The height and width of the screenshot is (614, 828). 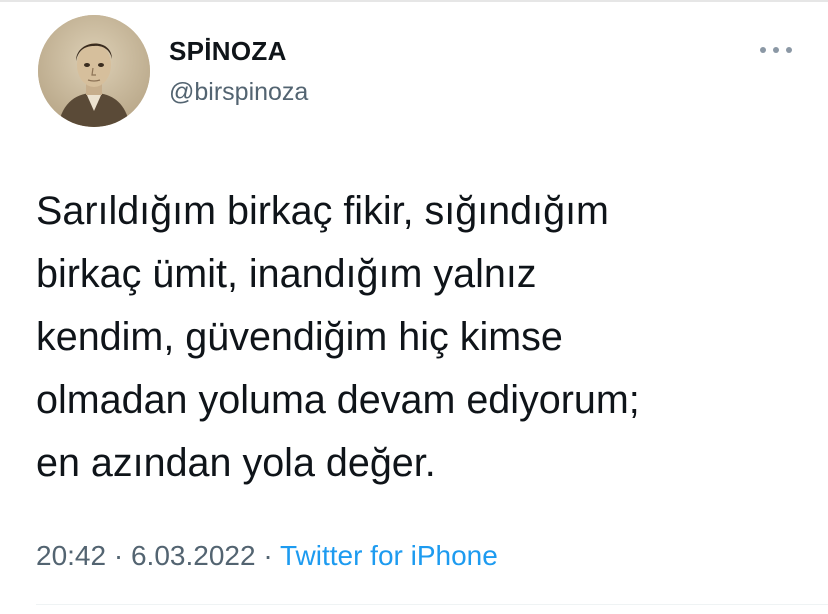 I want to click on avatar, so click(x=94, y=71).